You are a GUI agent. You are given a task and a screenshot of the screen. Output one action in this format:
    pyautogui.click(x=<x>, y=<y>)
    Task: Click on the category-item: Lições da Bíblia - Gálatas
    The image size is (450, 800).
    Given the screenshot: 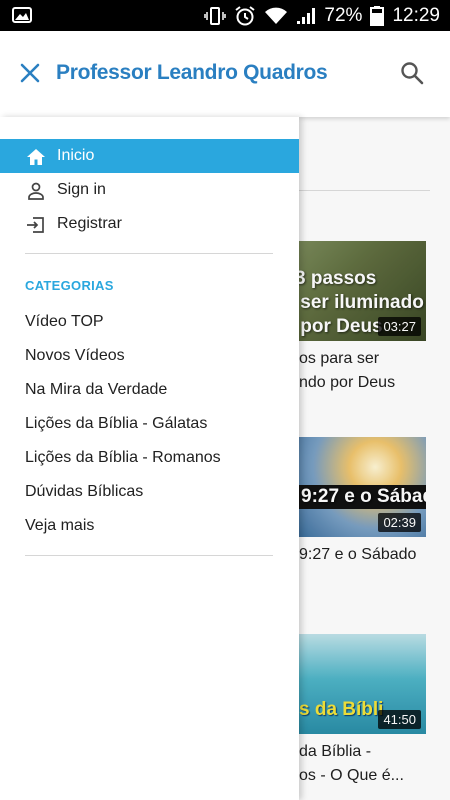 What is the action you would take?
    pyautogui.click(x=116, y=424)
    